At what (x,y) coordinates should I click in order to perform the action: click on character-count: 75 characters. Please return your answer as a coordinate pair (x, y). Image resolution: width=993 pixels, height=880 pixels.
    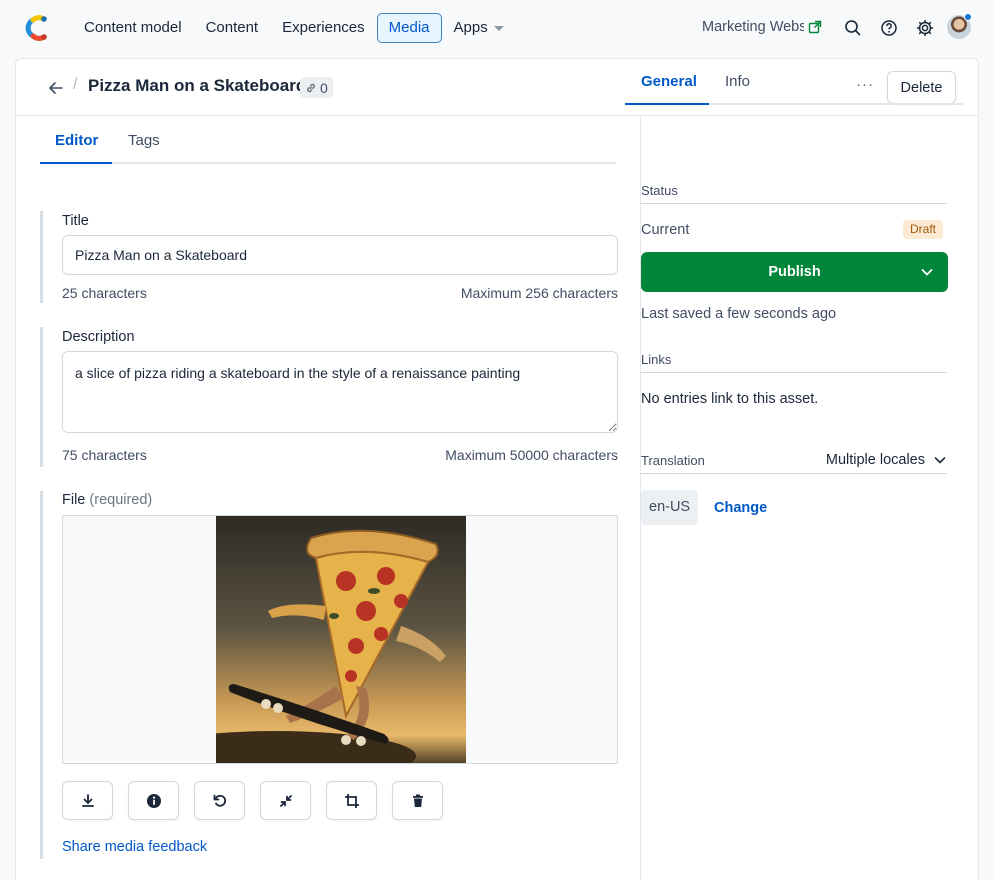
    Looking at the image, I should click on (104, 455).